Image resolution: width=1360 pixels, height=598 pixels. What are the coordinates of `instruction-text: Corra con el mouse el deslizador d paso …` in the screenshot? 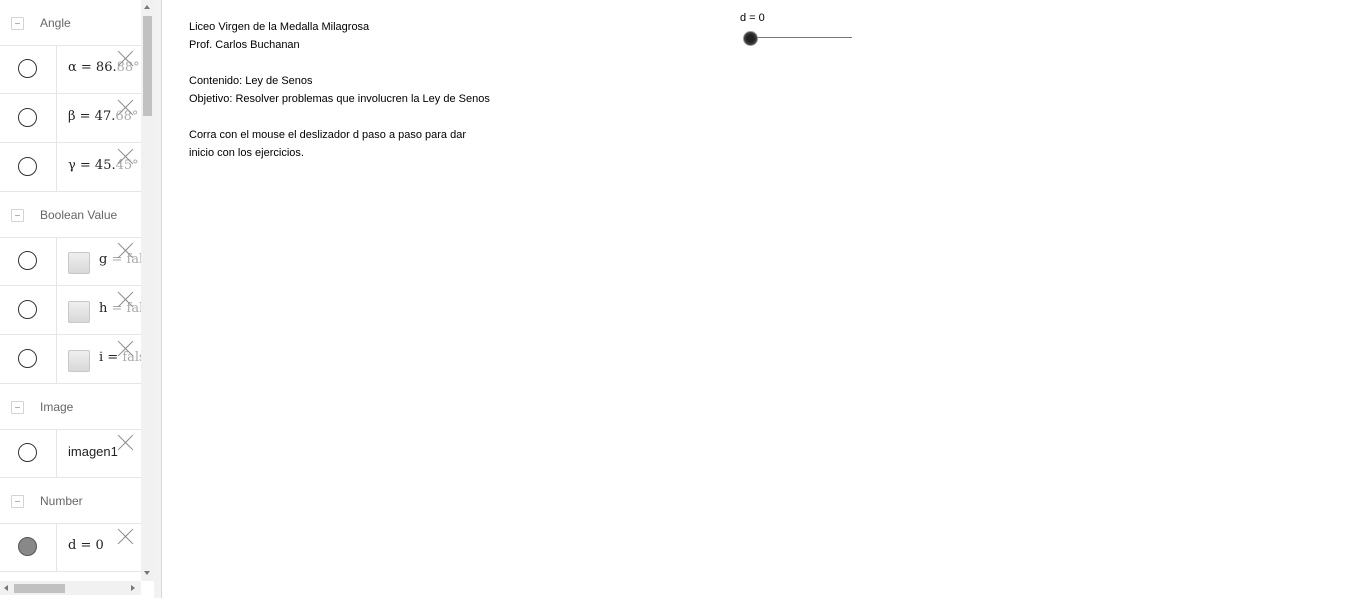 It's located at (327, 135).